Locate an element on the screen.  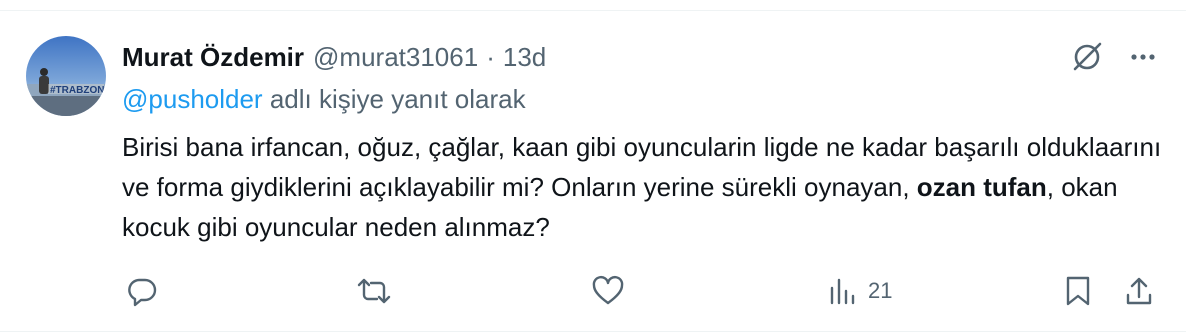
tweet-header: Murat Özdemir @murat31061 · 13d is located at coordinates (334, 57).